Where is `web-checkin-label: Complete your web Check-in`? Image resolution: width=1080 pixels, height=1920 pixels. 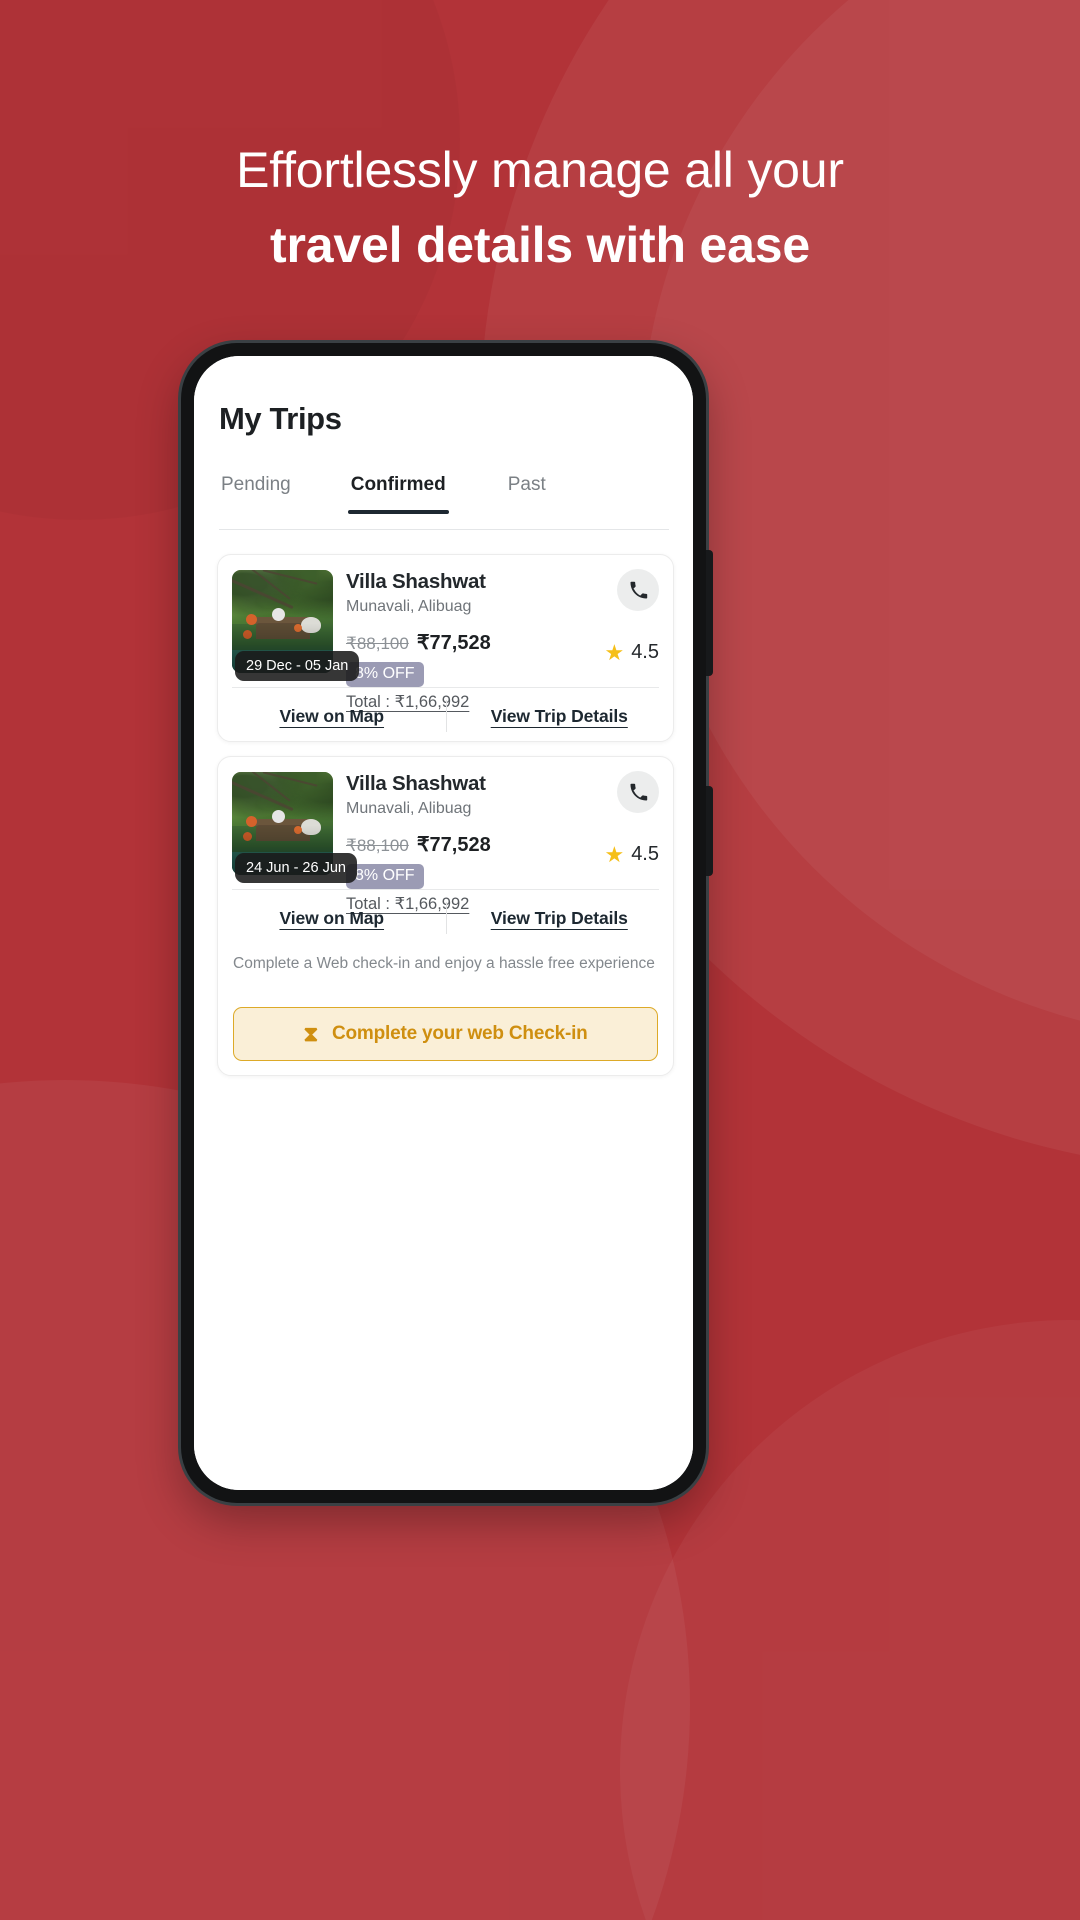 web-checkin-label: Complete your web Check-in is located at coordinates (459, 1033).